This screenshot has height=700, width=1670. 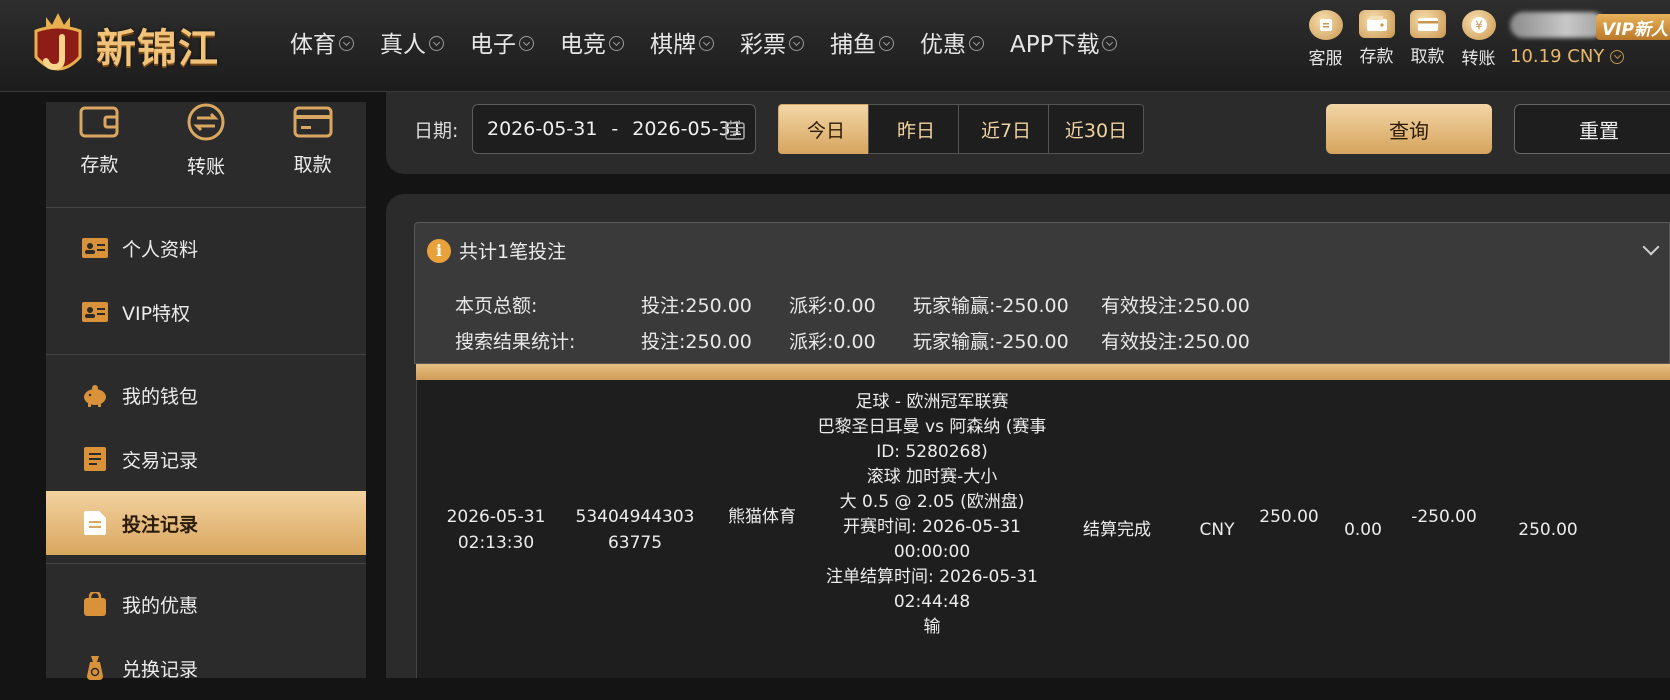 I want to click on customer-service-icon, so click(x=1325, y=25).